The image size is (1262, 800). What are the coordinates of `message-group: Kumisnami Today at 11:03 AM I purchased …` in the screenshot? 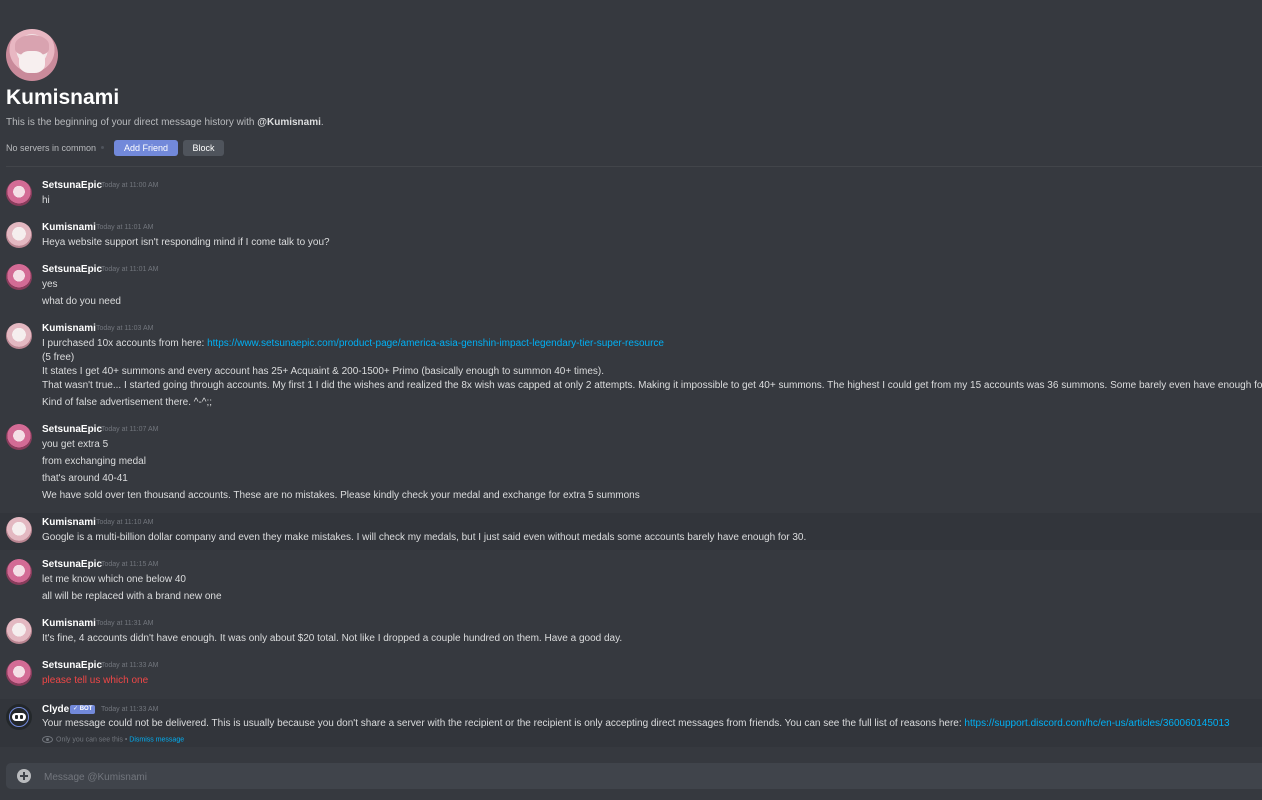 It's located at (631, 367).